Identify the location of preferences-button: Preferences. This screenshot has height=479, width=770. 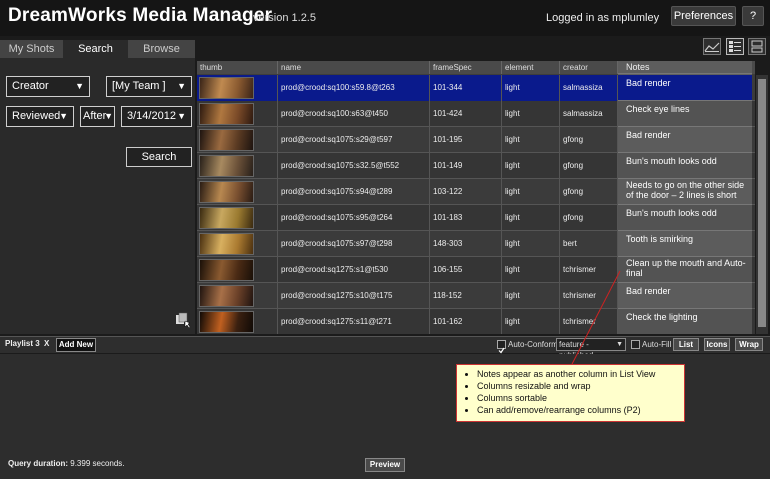
(703, 16).